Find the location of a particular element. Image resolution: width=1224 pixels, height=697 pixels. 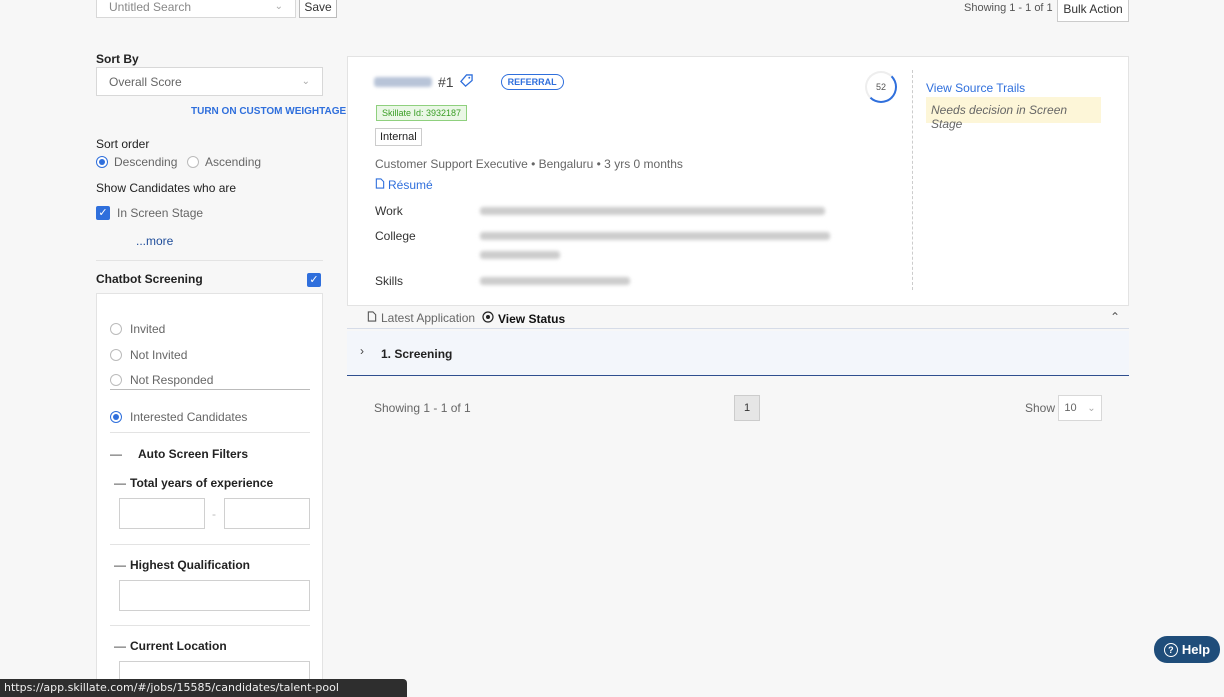

auto-screen-filters-label: Auto Screen Filters is located at coordinates (193, 454).